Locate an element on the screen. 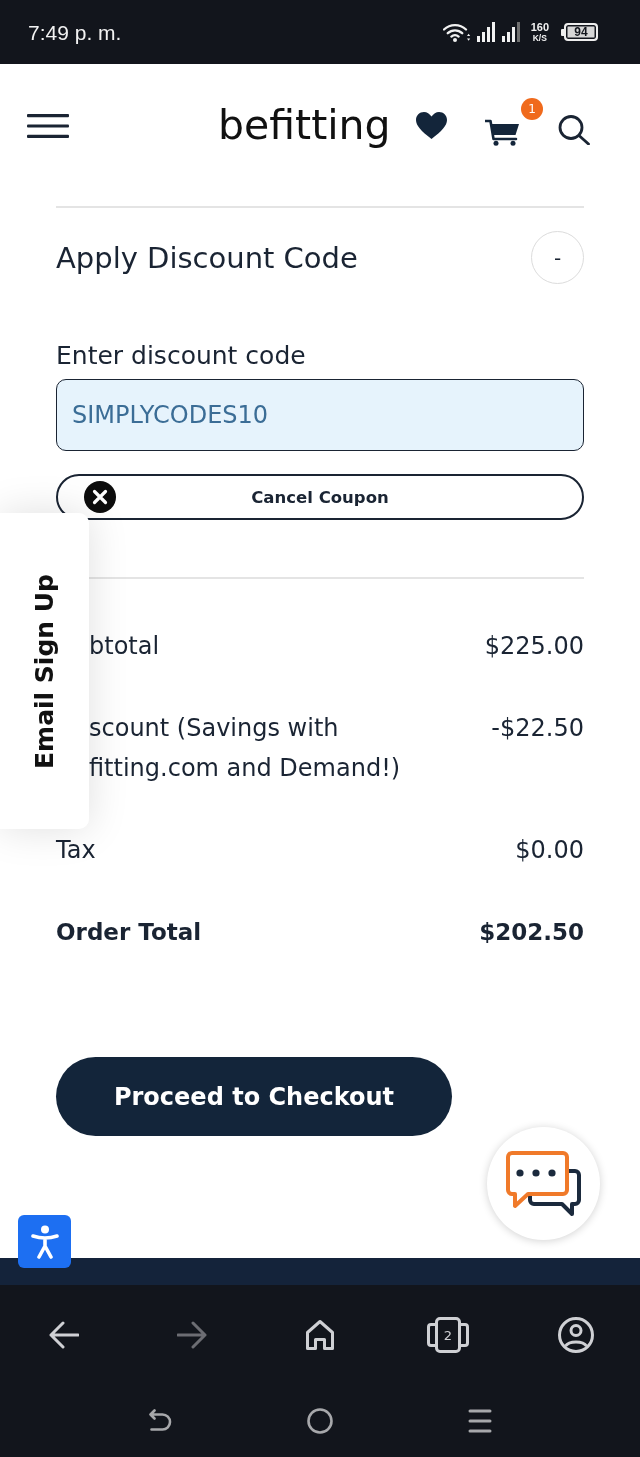 This screenshot has width=640, height=1457. checkout-button: Proceed to Checkout is located at coordinates (254, 1096).